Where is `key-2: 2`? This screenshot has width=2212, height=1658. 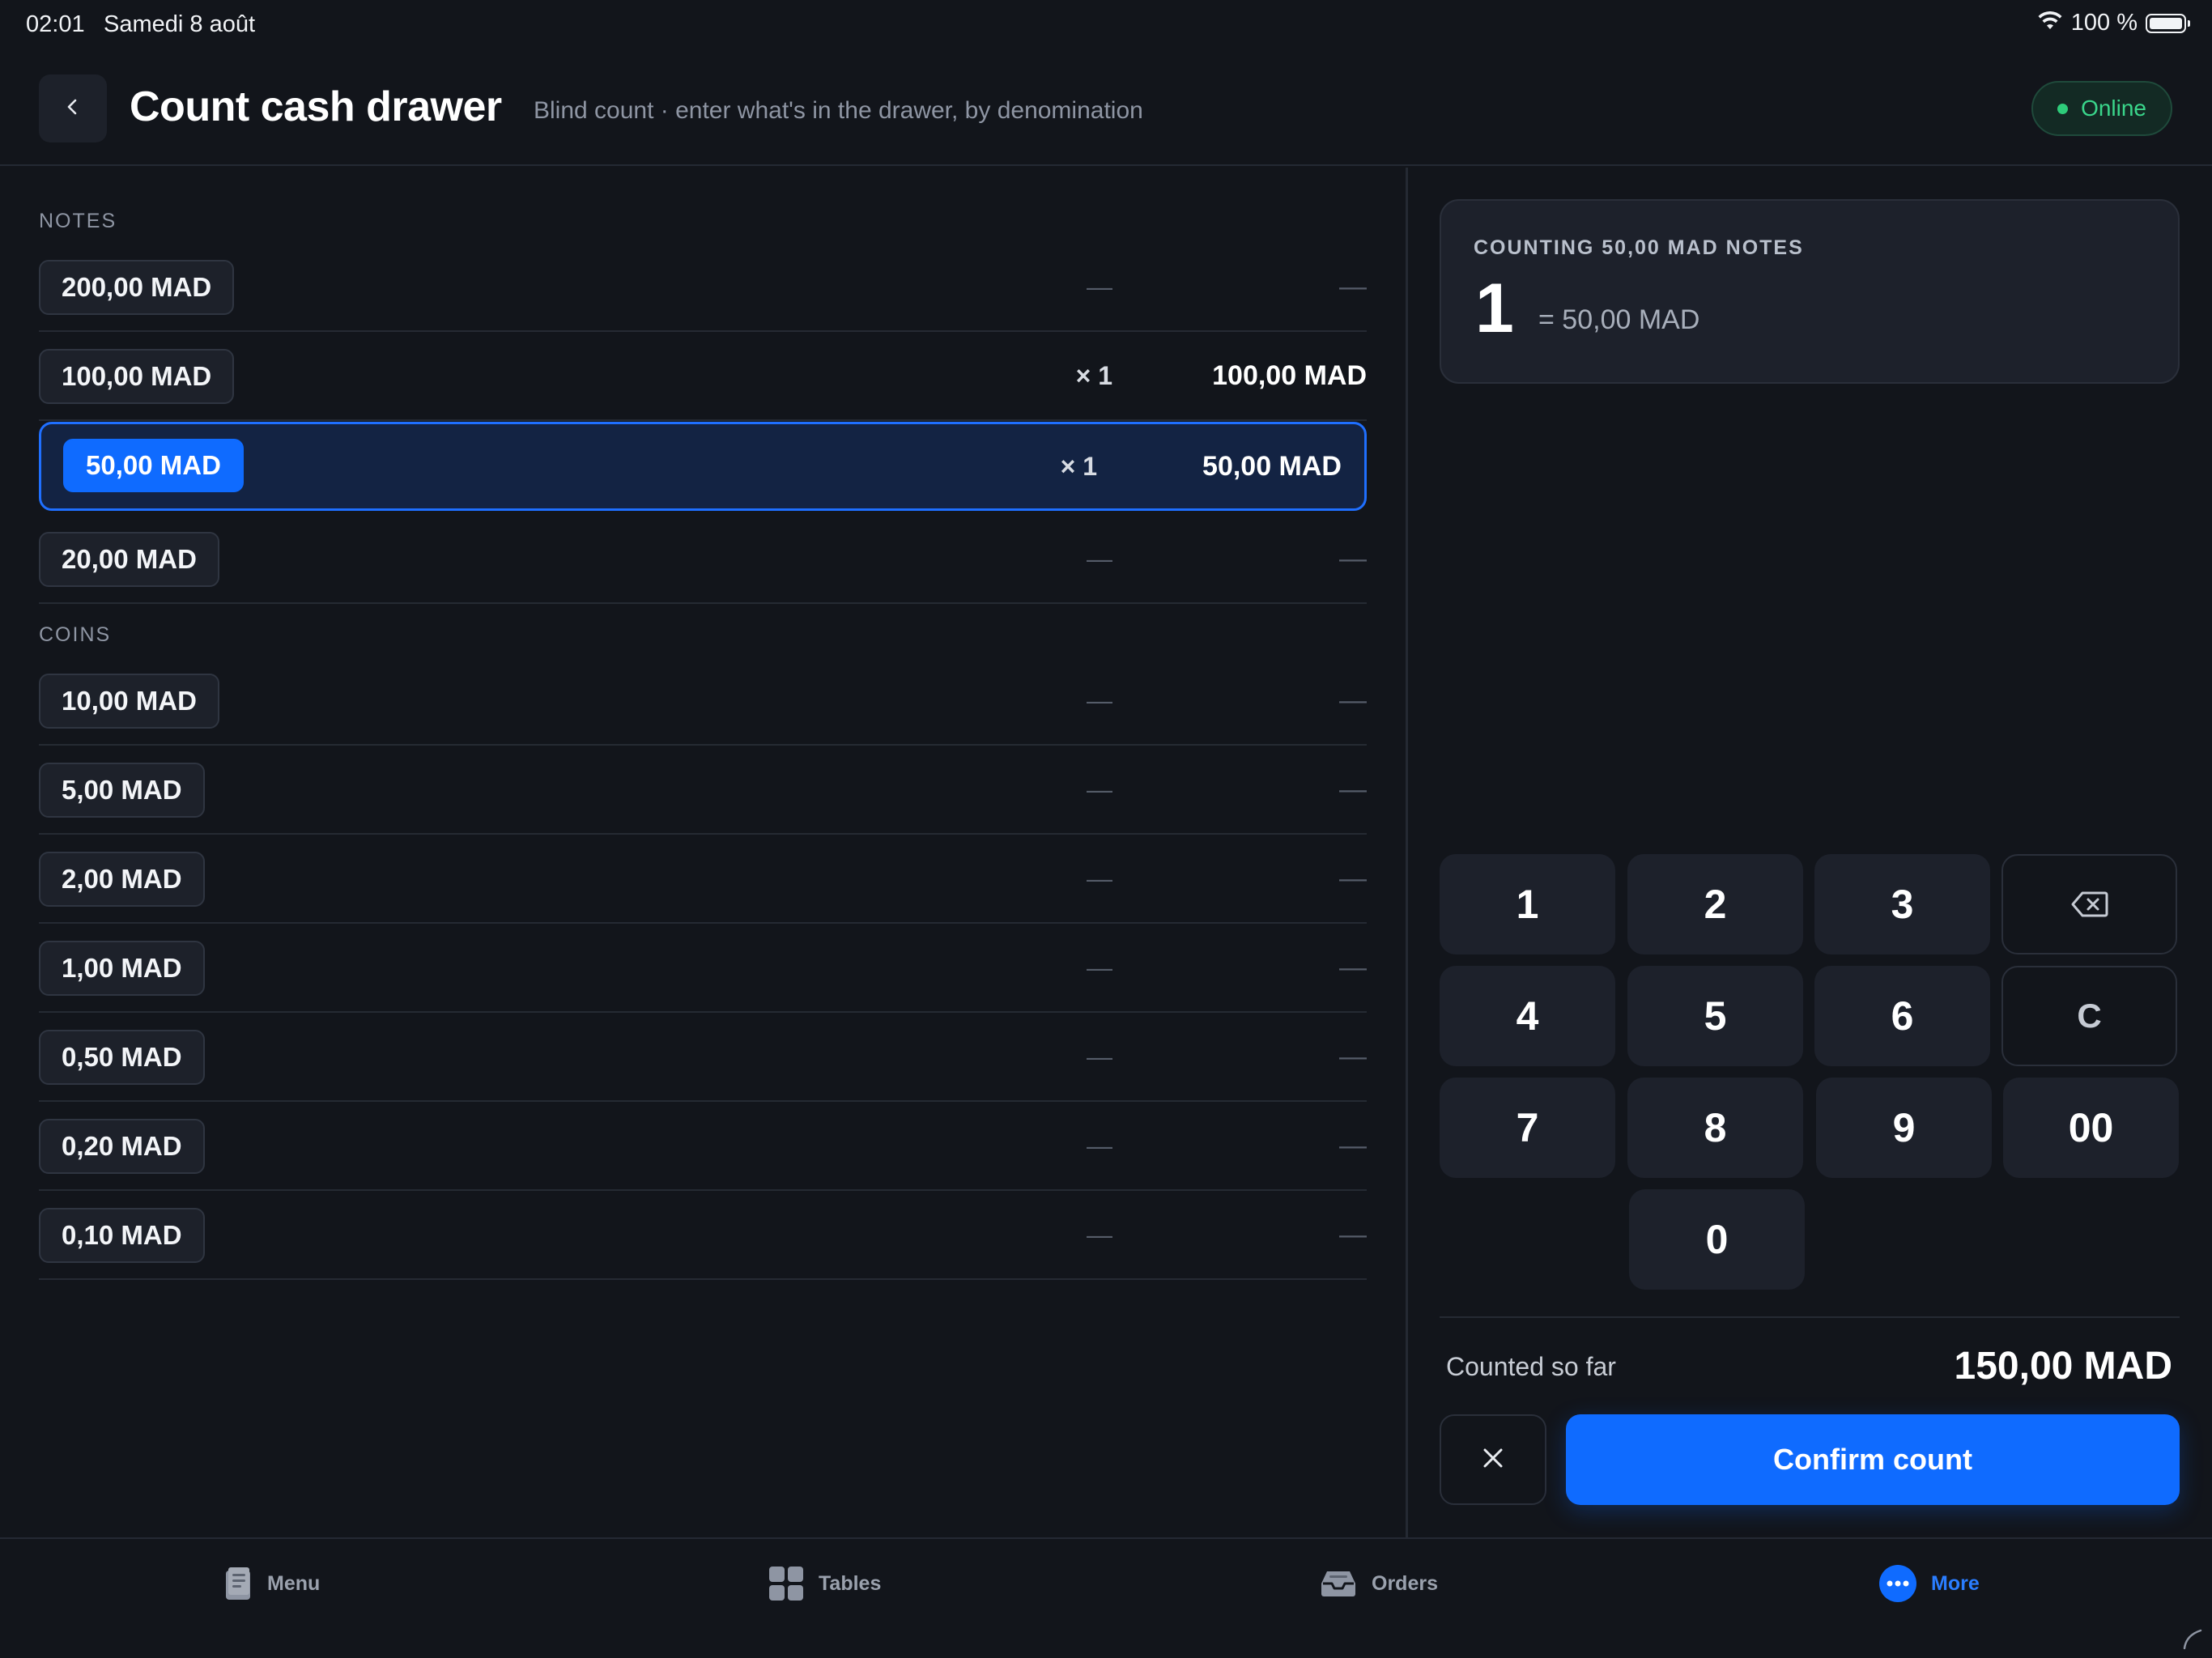
key-2: 2 is located at coordinates (1715, 904).